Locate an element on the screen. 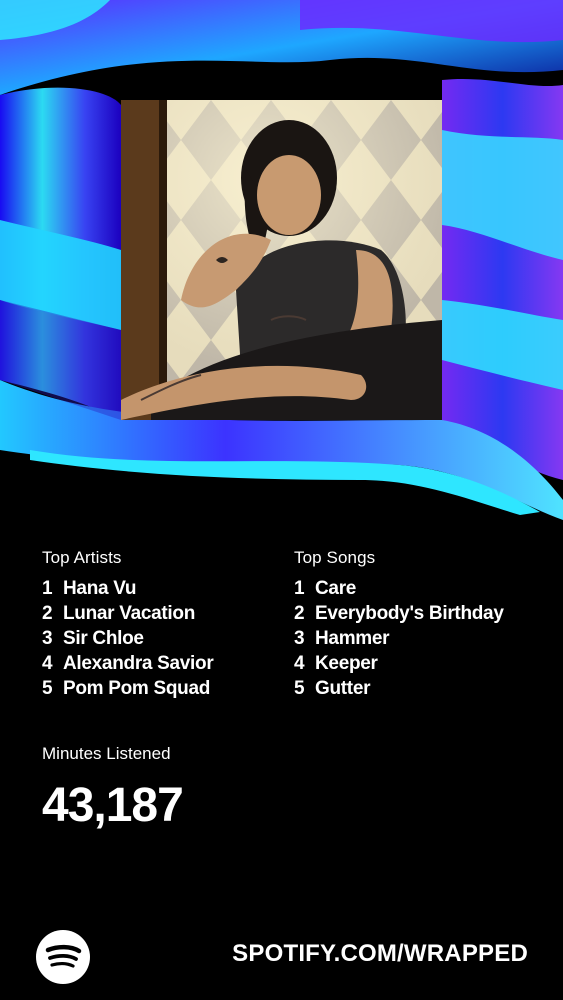 This screenshot has height=1000, width=563. list-item: 1 Care is located at coordinates (399, 588).